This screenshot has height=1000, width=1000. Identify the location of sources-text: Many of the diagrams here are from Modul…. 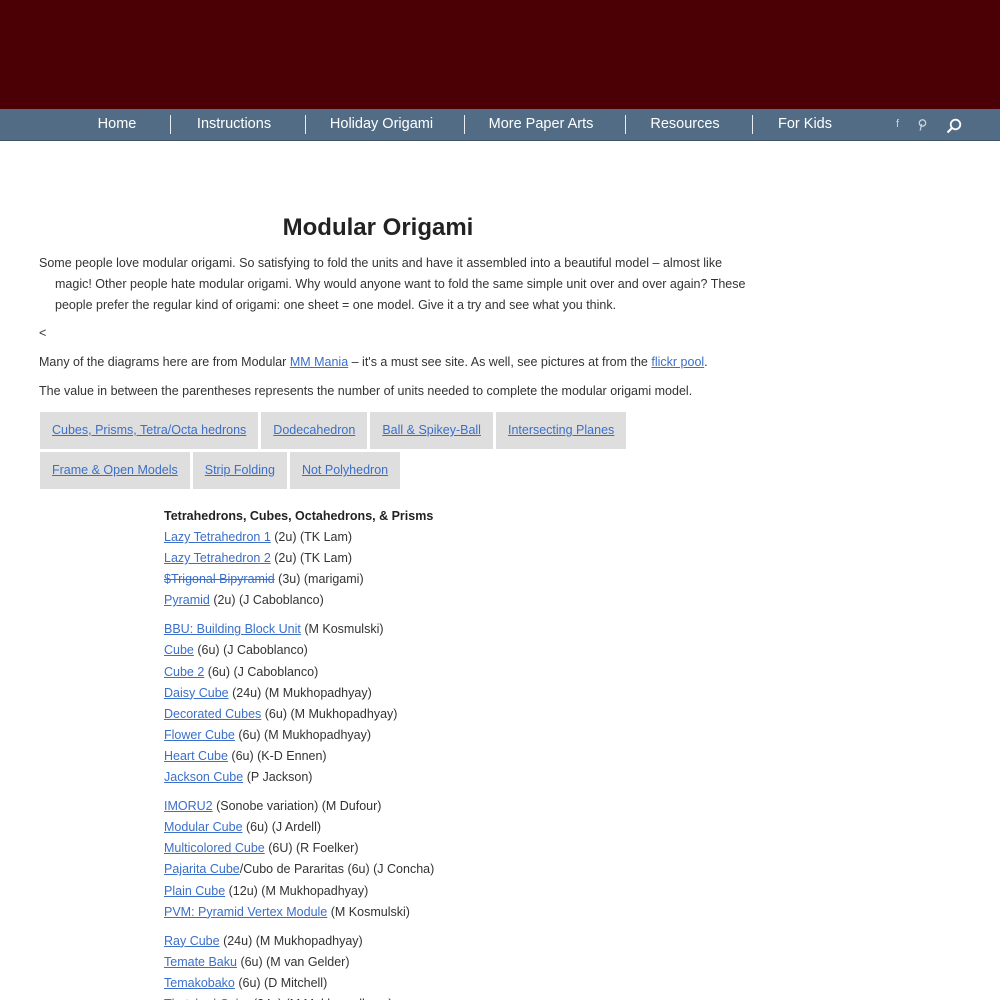
(164, 362).